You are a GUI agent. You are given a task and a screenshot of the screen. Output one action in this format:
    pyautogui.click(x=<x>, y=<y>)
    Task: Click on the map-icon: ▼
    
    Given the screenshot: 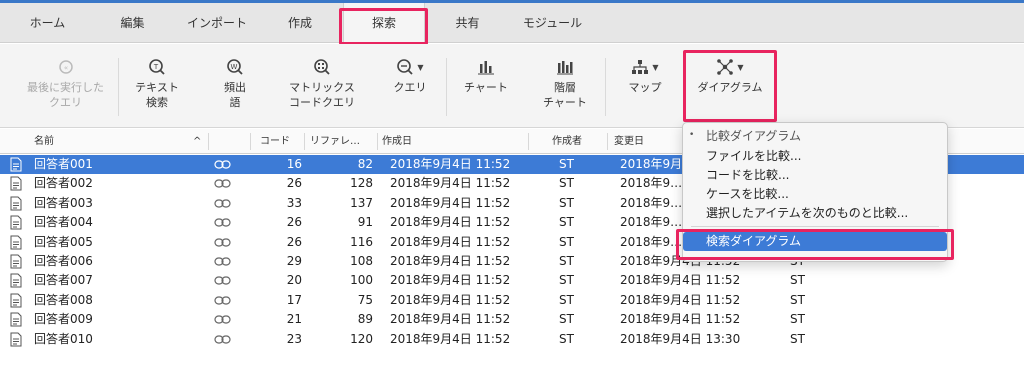 What is the action you would take?
    pyautogui.click(x=645, y=67)
    